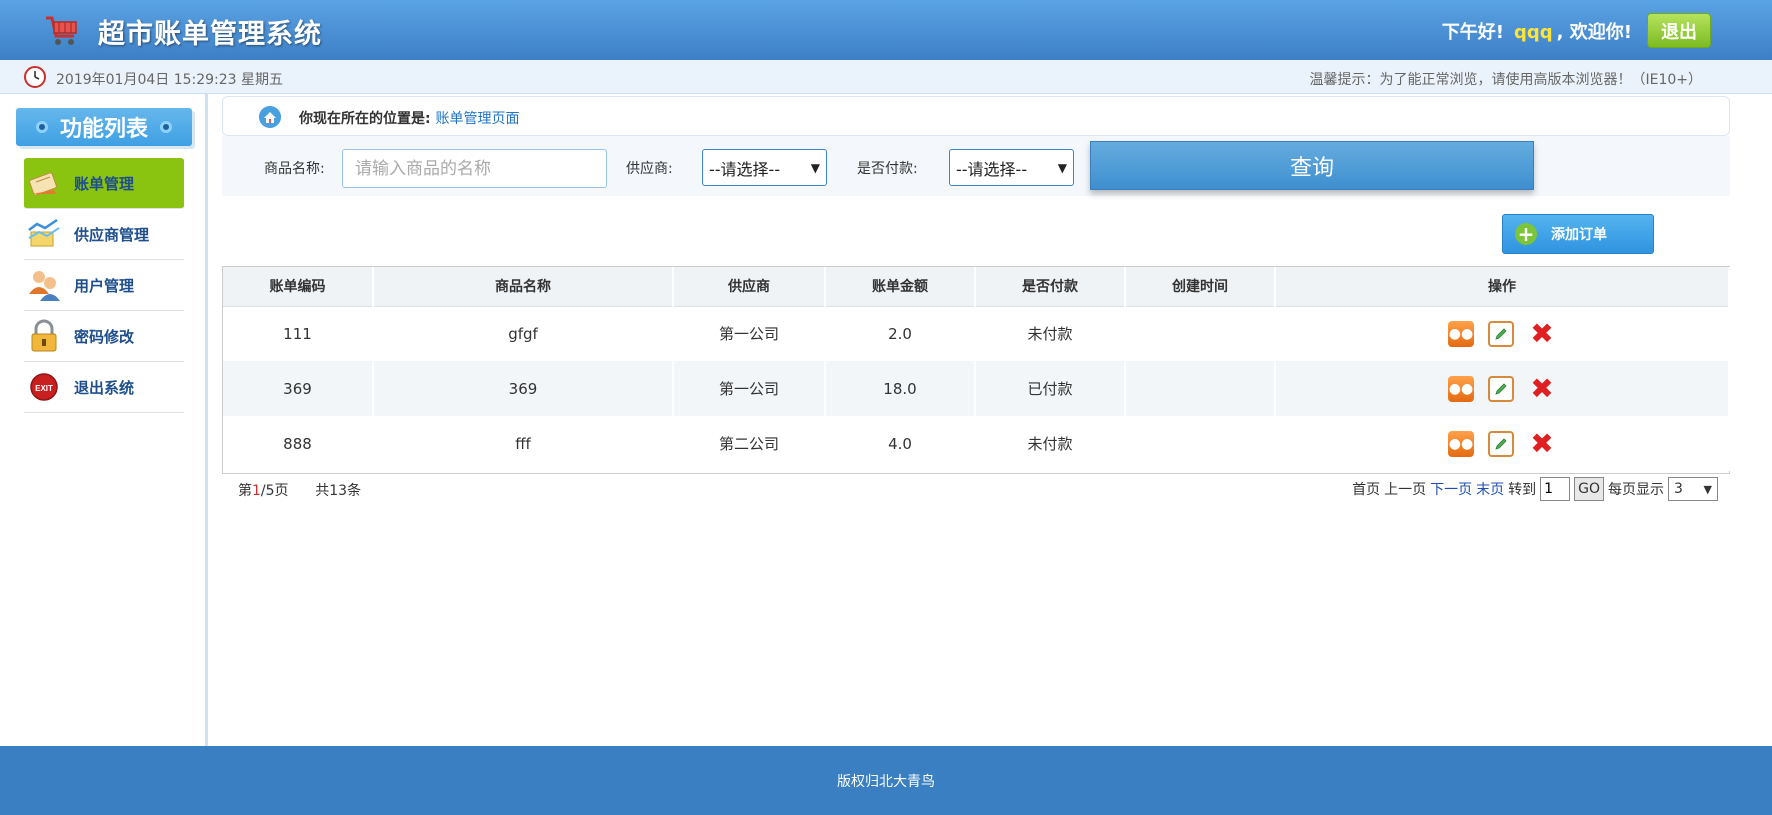  Describe the element at coordinates (1011, 167) in the screenshot. I see `paid-select: --请选择-- ▼` at that location.